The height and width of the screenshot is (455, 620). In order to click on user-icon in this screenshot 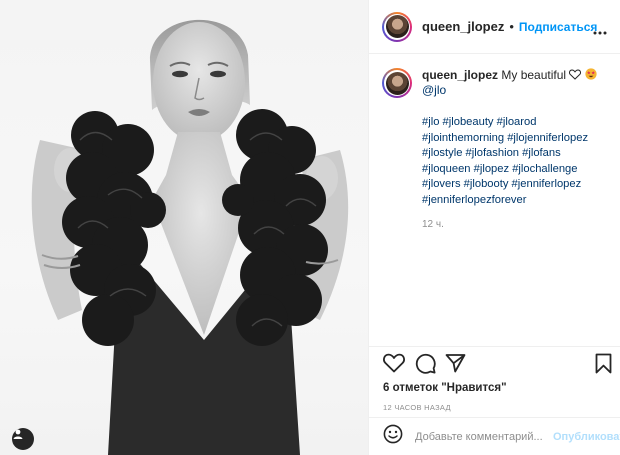, I will do `click(18, 434)`.